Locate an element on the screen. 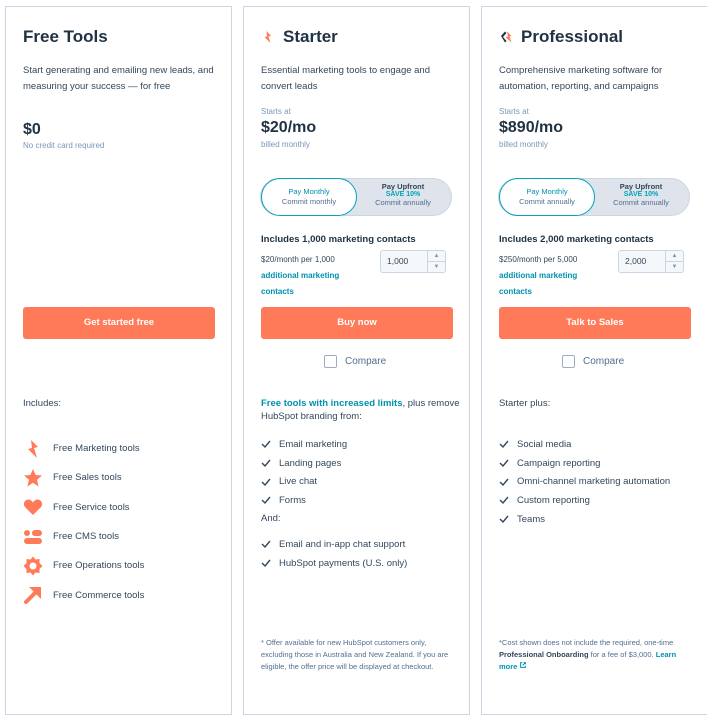  starter-title: Starter is located at coordinates (299, 37).